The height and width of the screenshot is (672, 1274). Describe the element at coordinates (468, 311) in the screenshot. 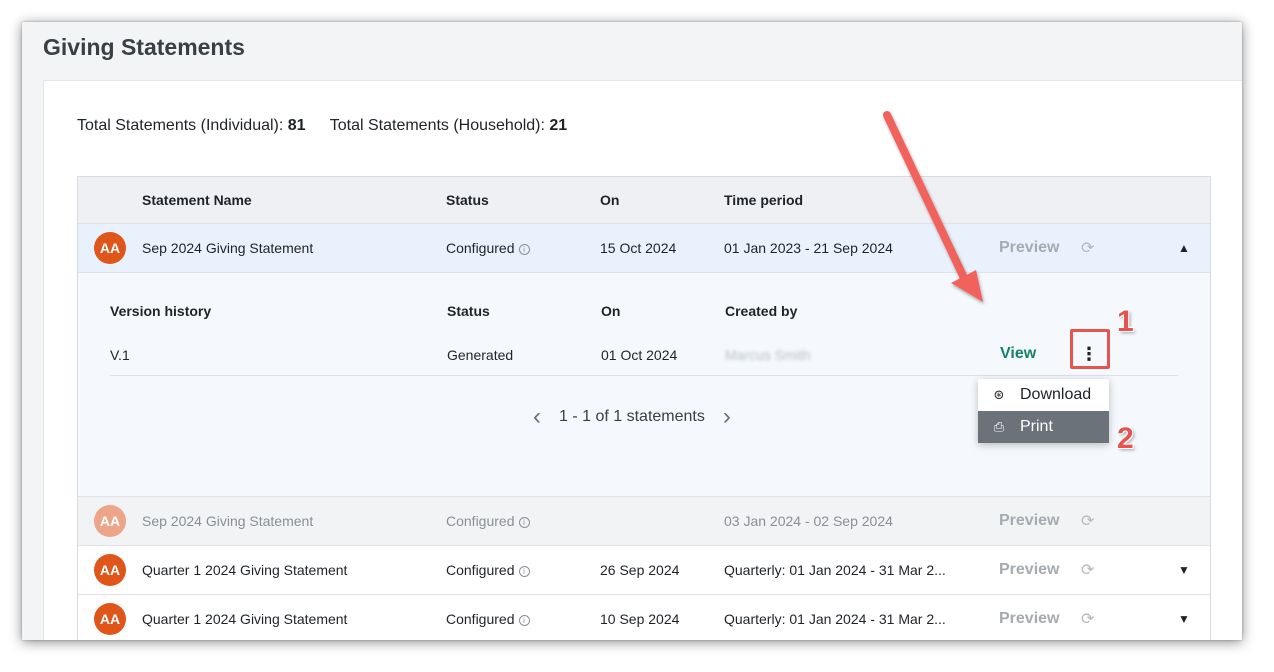

I see `header-vh-status: Status` at that location.